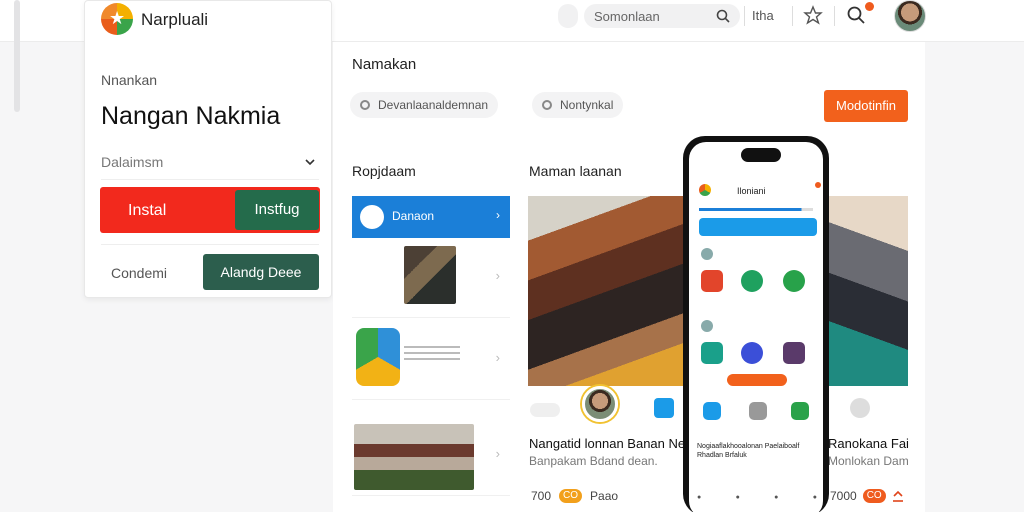 The image size is (1024, 512). Describe the element at coordinates (129, 80) in the screenshot. I see `card-label: Nnankan` at that location.